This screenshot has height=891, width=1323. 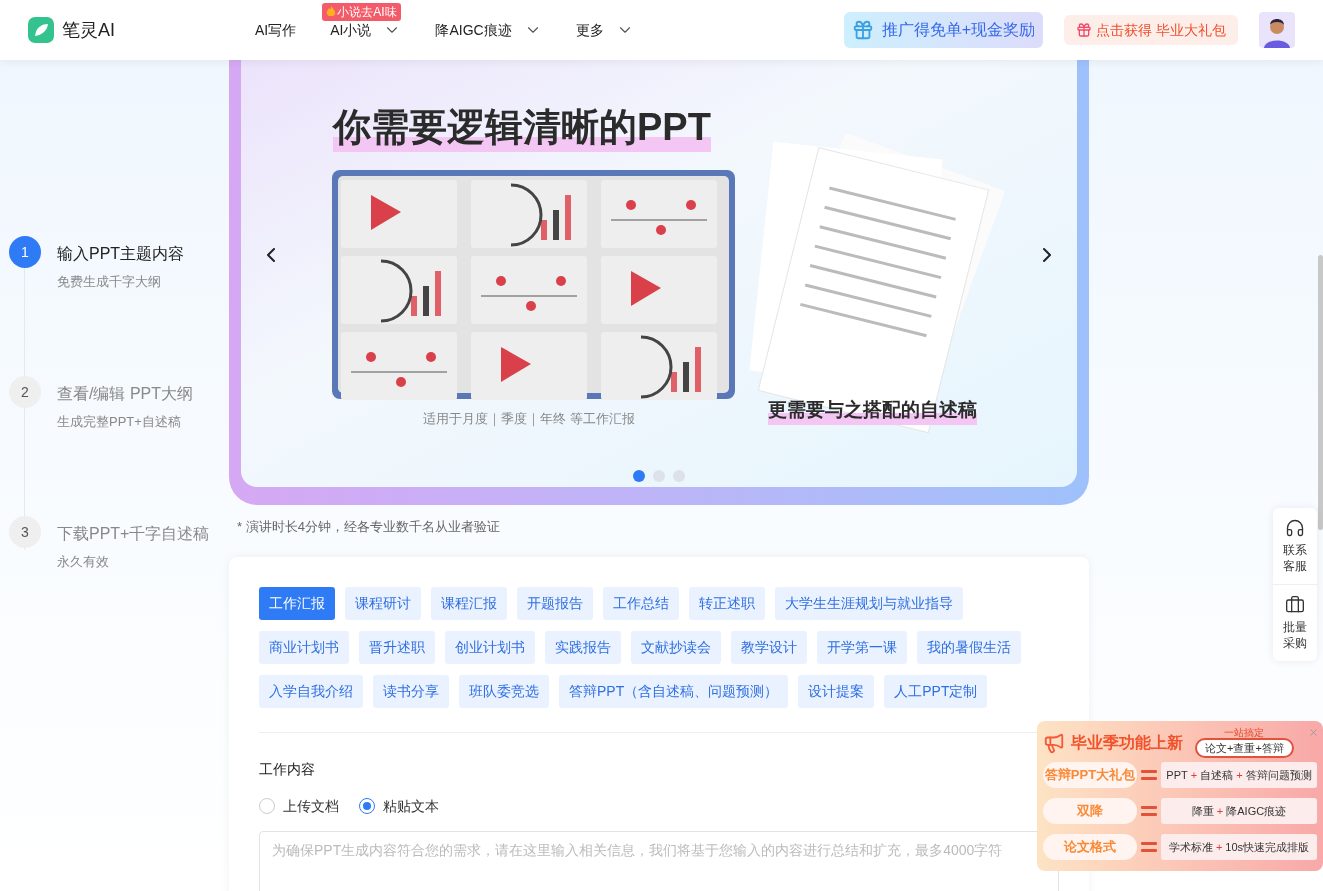 I want to click on nav-link: AI小说, so click(x=366, y=30).